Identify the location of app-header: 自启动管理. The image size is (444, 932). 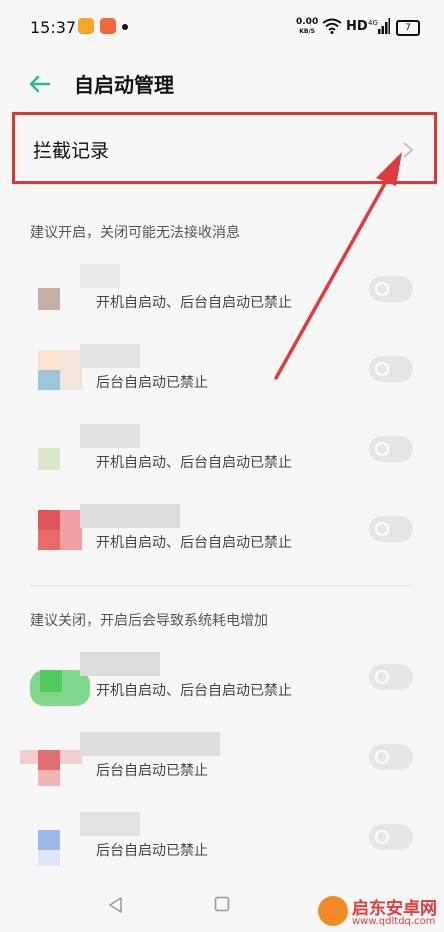
(222, 84).